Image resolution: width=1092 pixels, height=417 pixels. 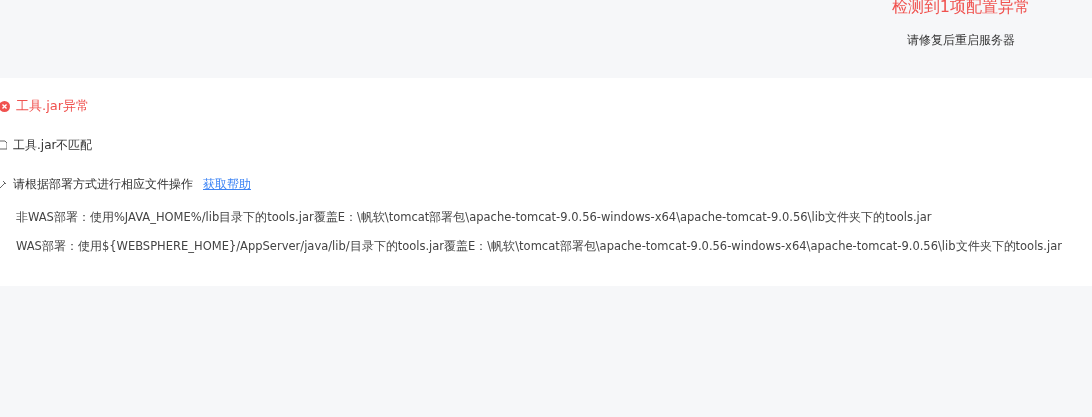 What do you see at coordinates (474, 217) in the screenshot?
I see `step-text: 非WAS部署：使用%JAVA_HOME%/lib目录下的tools.jar覆盖E：\帆软\tomcat部署包\apache-tomcat-9.0.56-windows-x64\apache-tomcat-9.0.56\lib文件夹下的tools.jar` at bounding box center [474, 217].